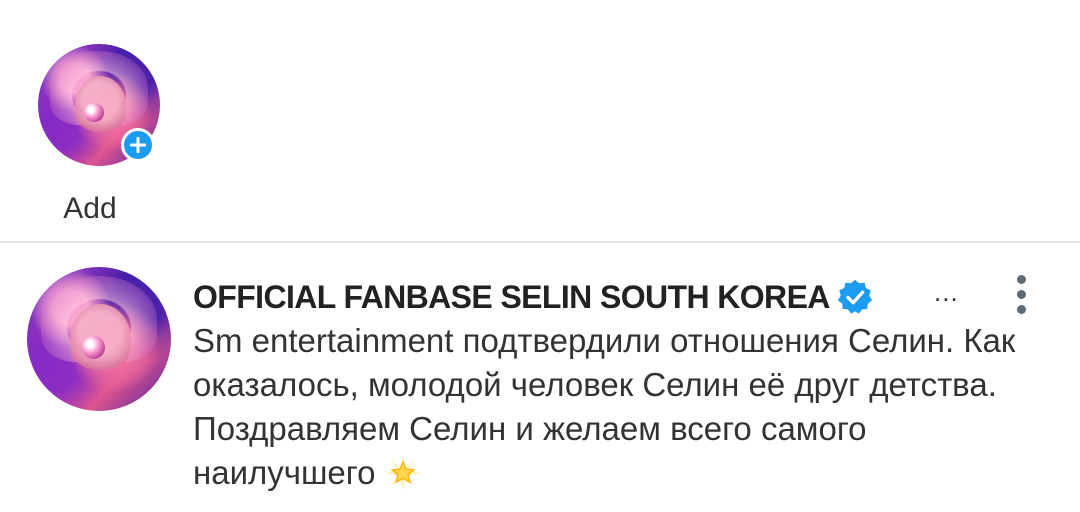 The width and height of the screenshot is (1080, 512). I want to click on more-options-icon, so click(1022, 295).